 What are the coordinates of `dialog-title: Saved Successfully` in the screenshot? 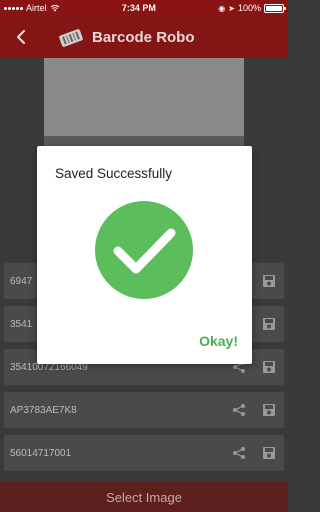 It's located at (114, 173).